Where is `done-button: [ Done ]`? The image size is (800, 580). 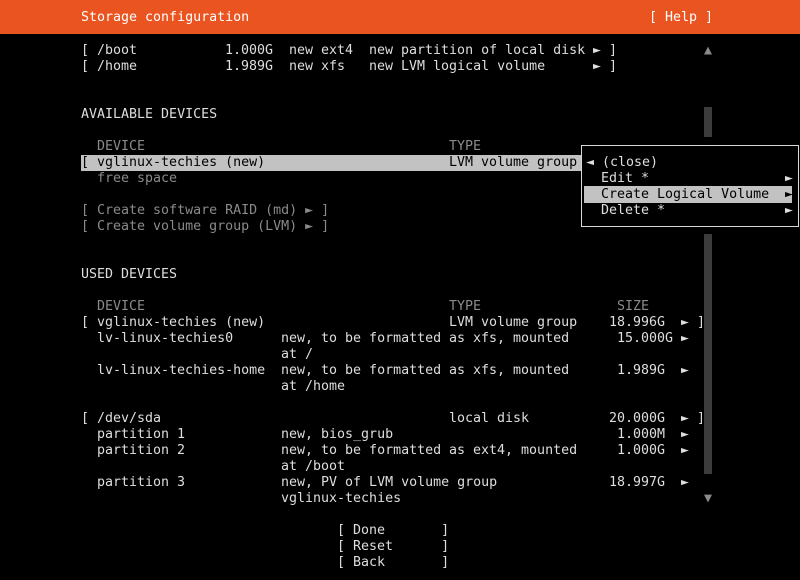 done-button: [ Done ] is located at coordinates (393, 531).